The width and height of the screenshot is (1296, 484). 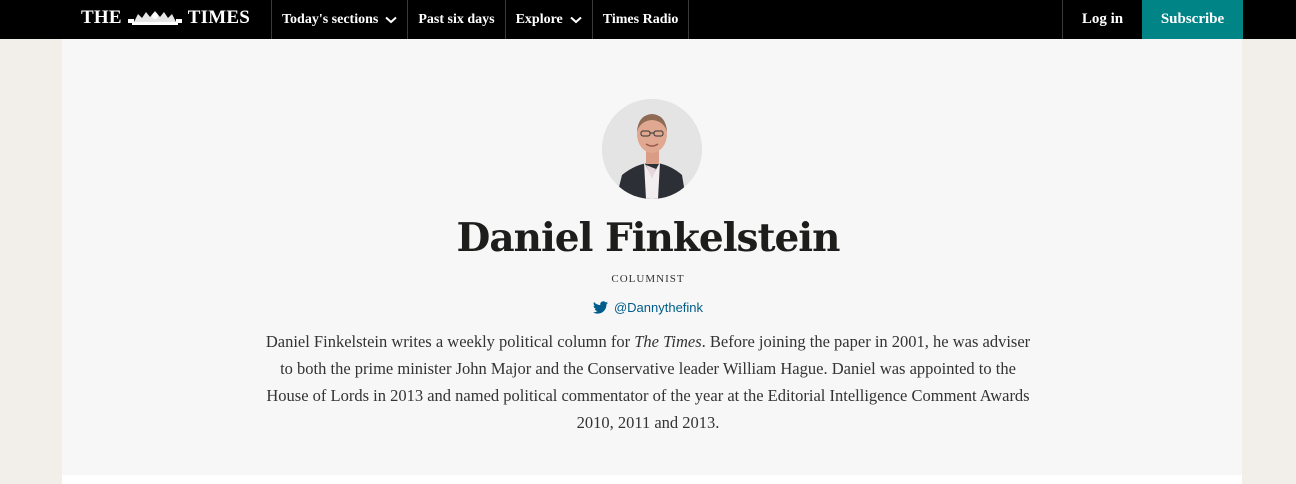 I want to click on author-avatar, so click(x=652, y=149).